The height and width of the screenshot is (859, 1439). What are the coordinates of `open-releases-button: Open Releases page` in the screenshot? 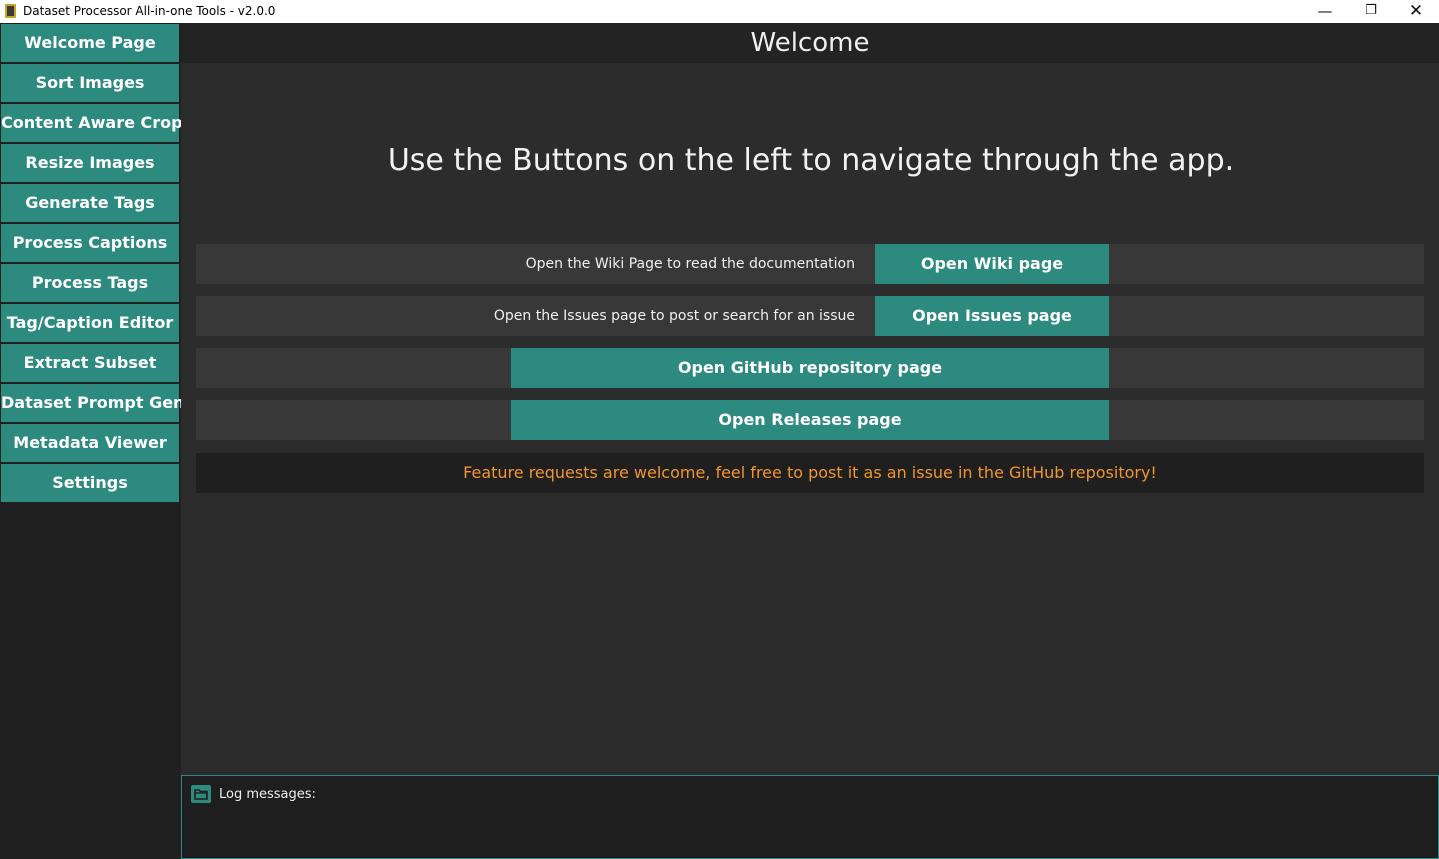 It's located at (810, 420).